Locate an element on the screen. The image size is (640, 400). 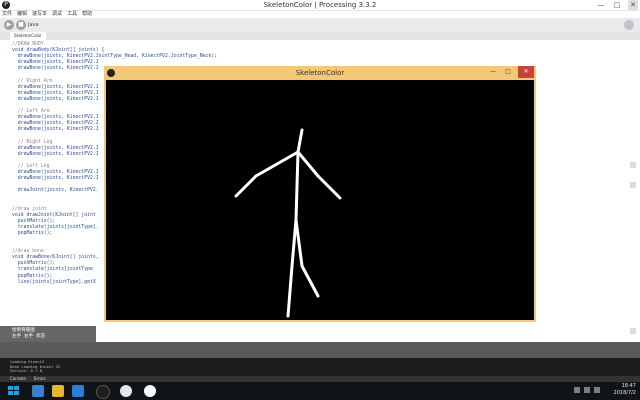
console-line: Version: 0.7.8 is located at coordinates (26, 371).